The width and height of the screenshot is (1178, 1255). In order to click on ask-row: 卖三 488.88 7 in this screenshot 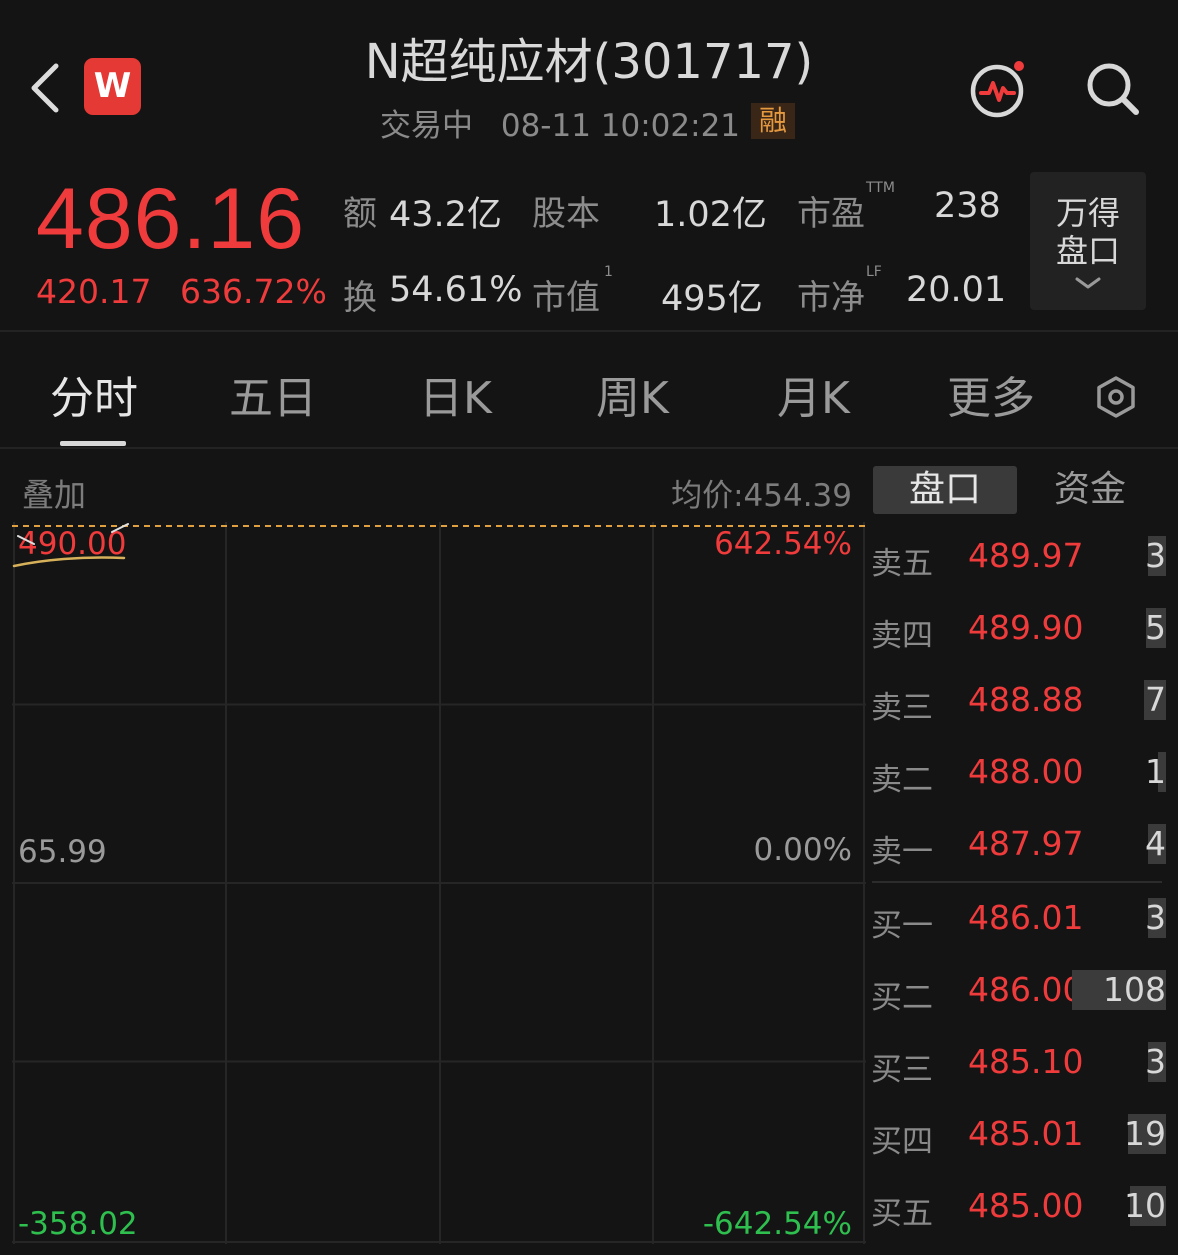, I will do `click(1018, 700)`.